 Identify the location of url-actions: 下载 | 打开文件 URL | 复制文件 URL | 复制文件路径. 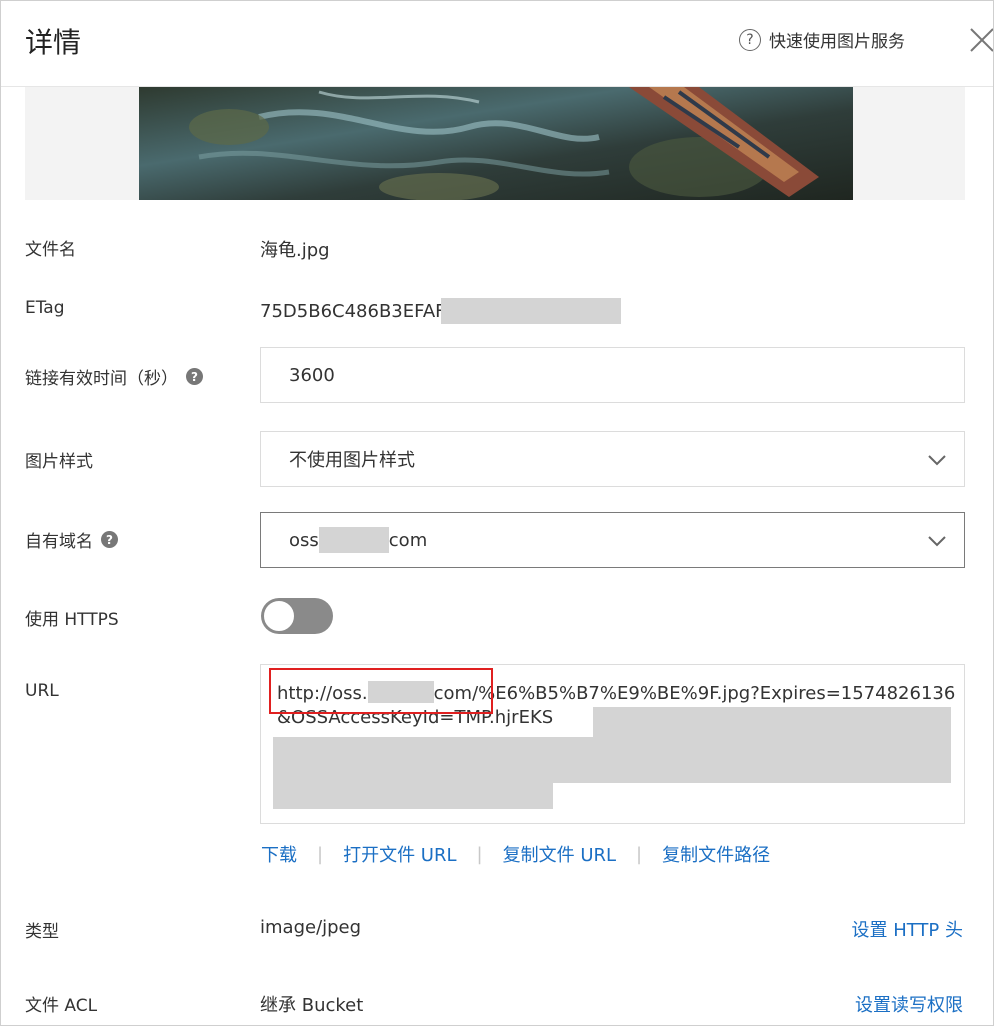
(515, 854).